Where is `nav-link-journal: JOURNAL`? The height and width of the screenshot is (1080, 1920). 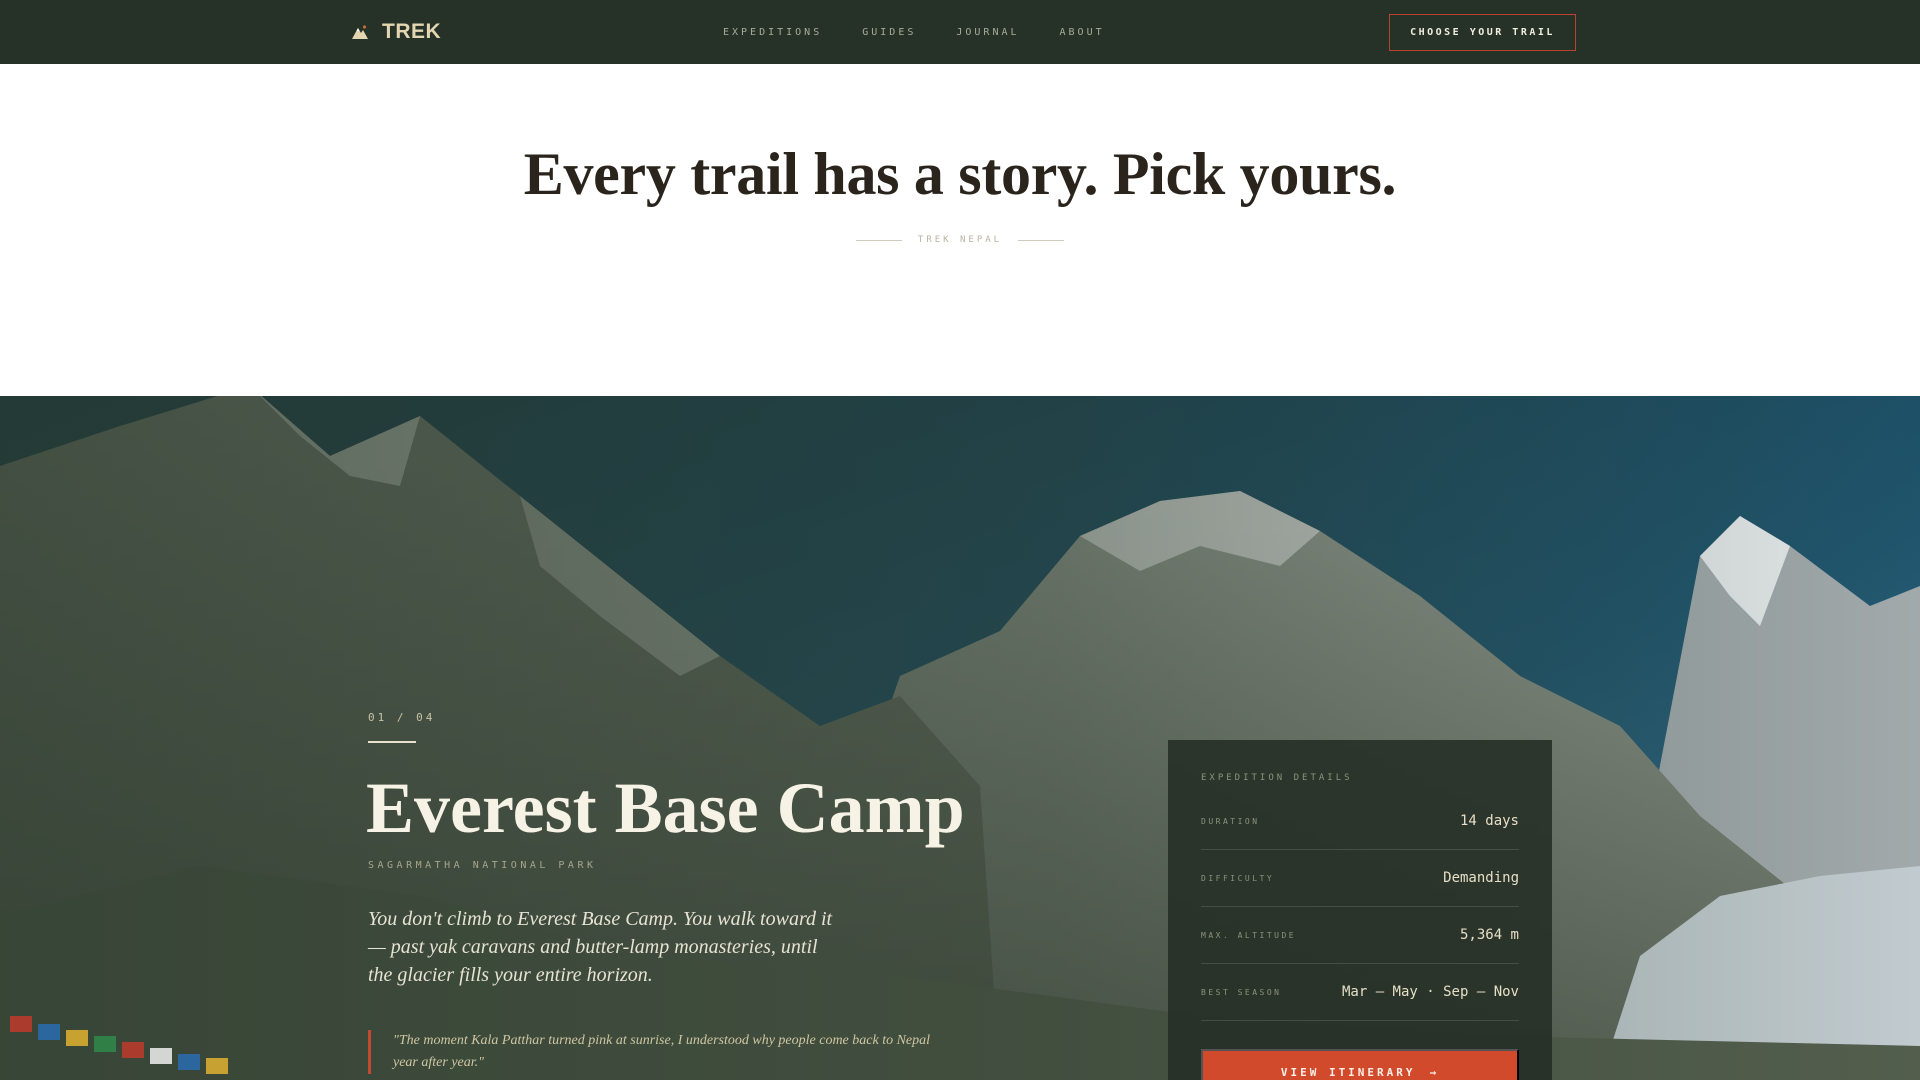 nav-link-journal: JOURNAL is located at coordinates (987, 32).